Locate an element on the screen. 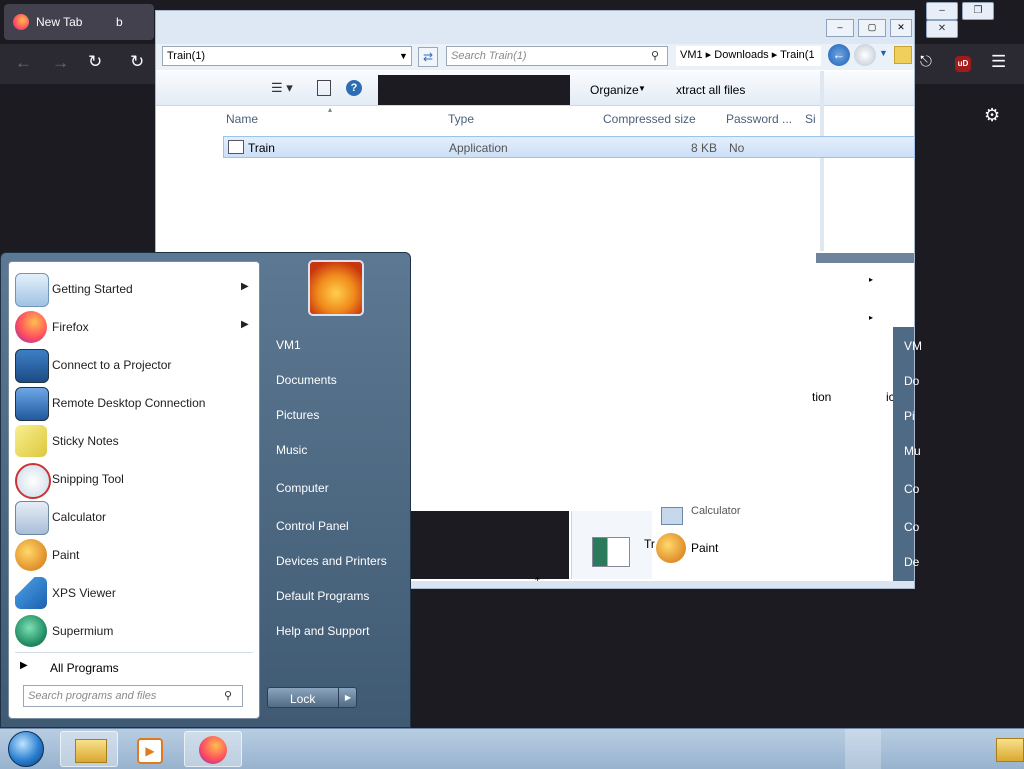 This screenshot has width=1024, height=769. organize-button: Organize ▼ is located at coordinates (614, 89).